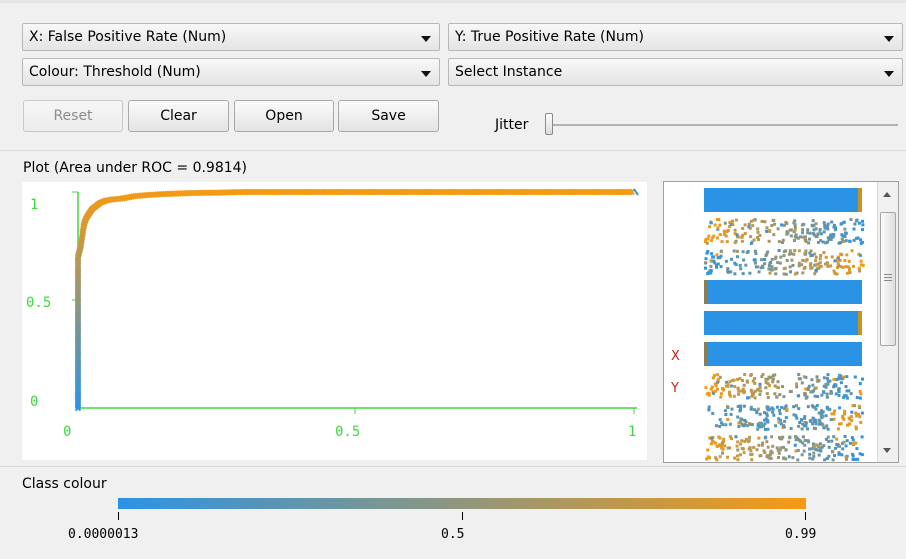  I want to click on attribute-strips: X Y, so click(781, 322).